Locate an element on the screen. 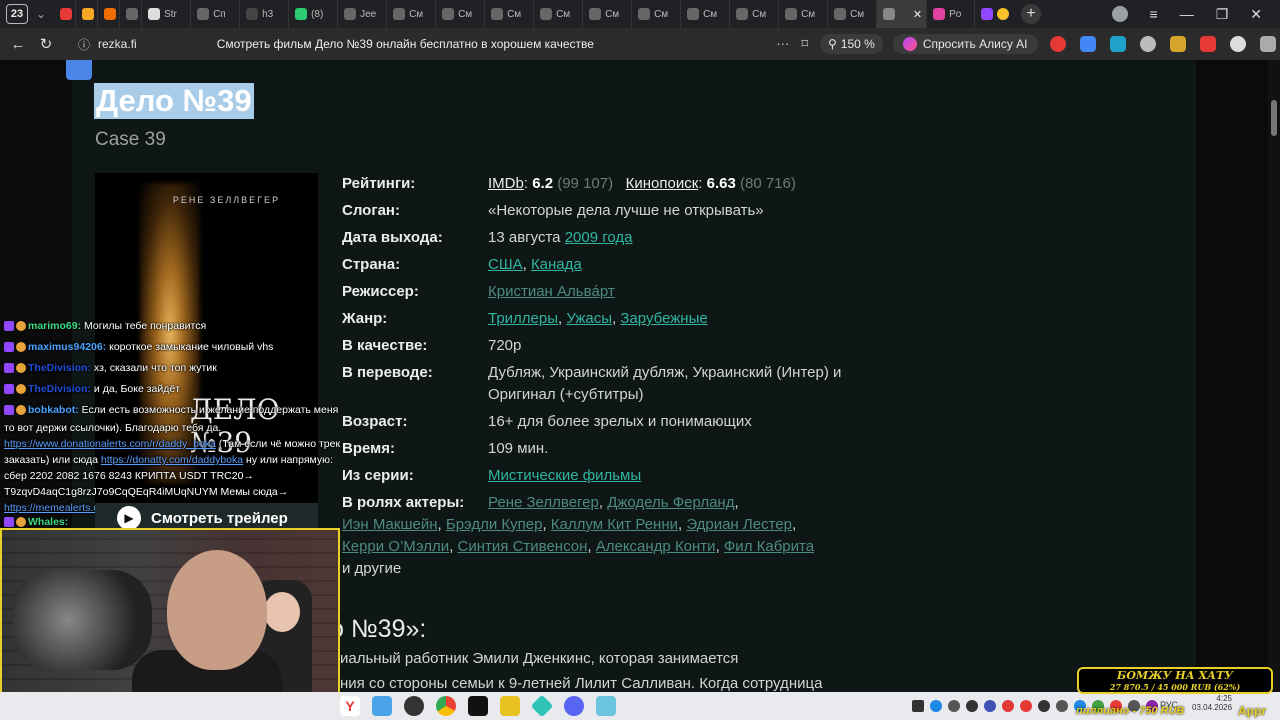 This screenshot has height=720, width=1280. tab: Jee is located at coordinates (363, 14).